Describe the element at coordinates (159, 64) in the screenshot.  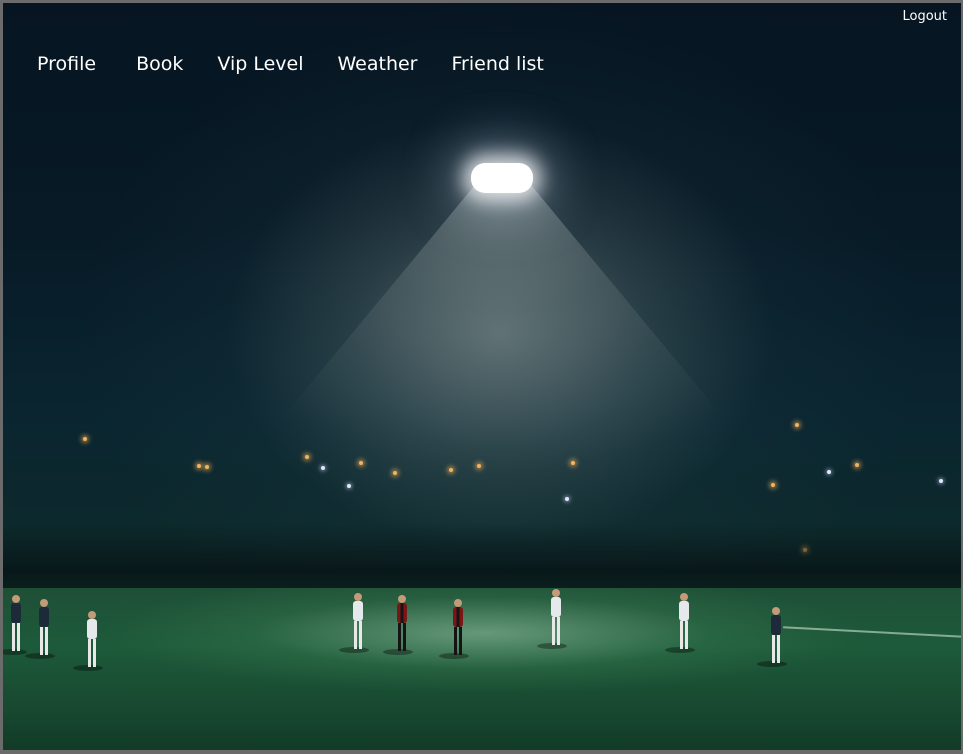
I see `nav-item-book: Book` at that location.